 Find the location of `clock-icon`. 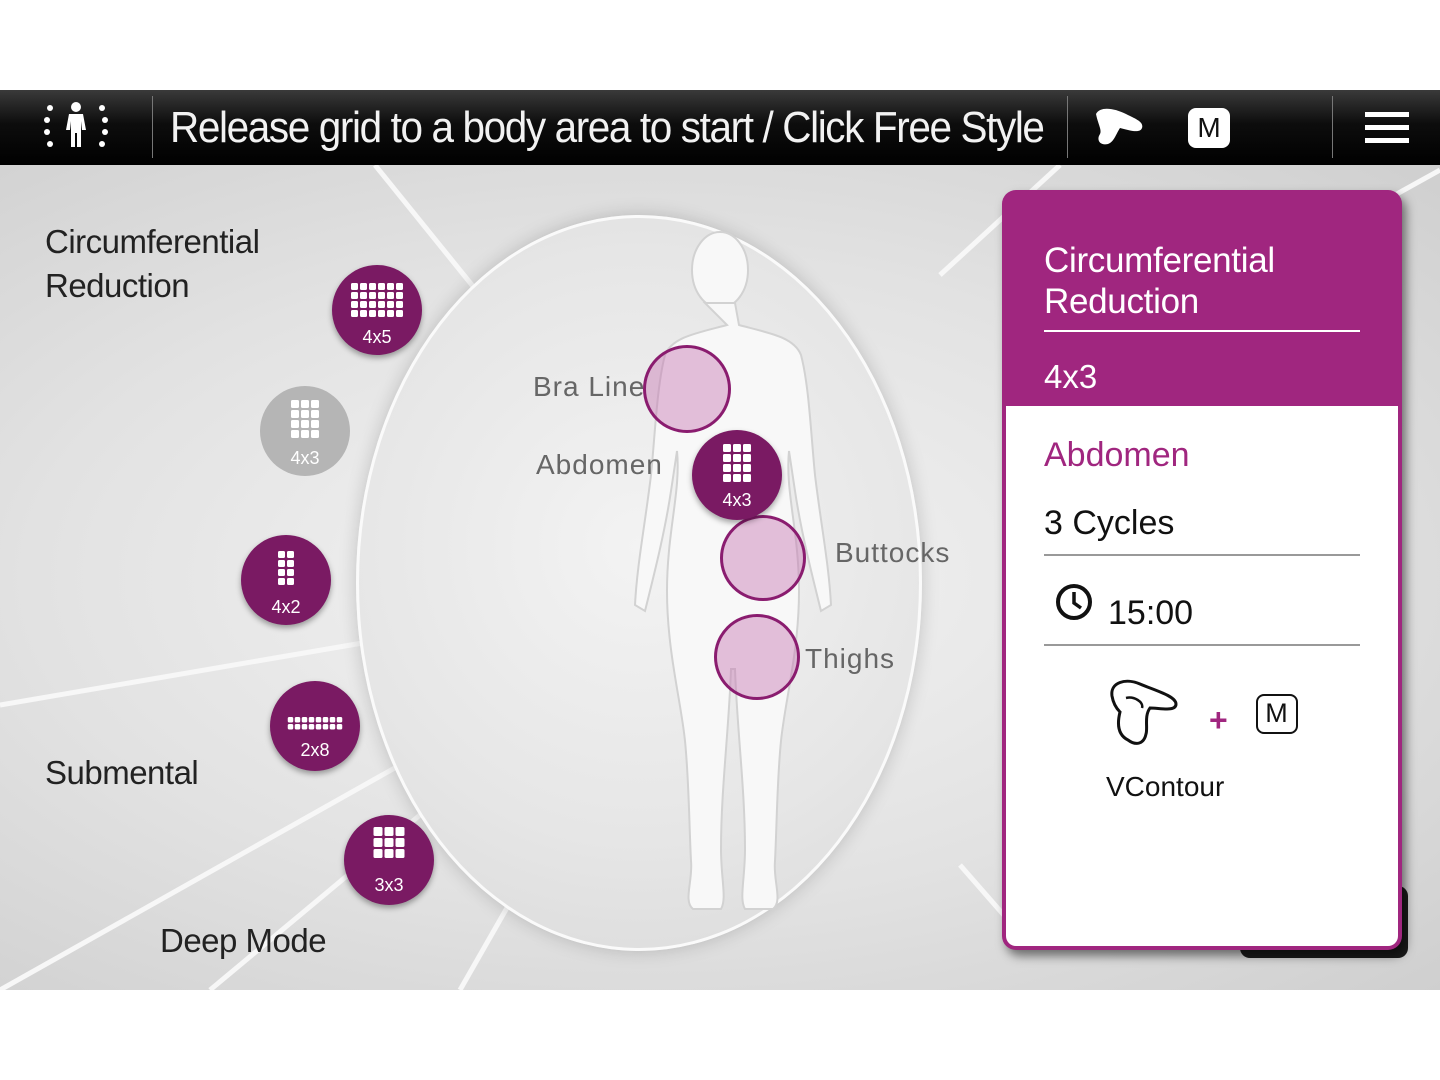

clock-icon is located at coordinates (1074, 604).